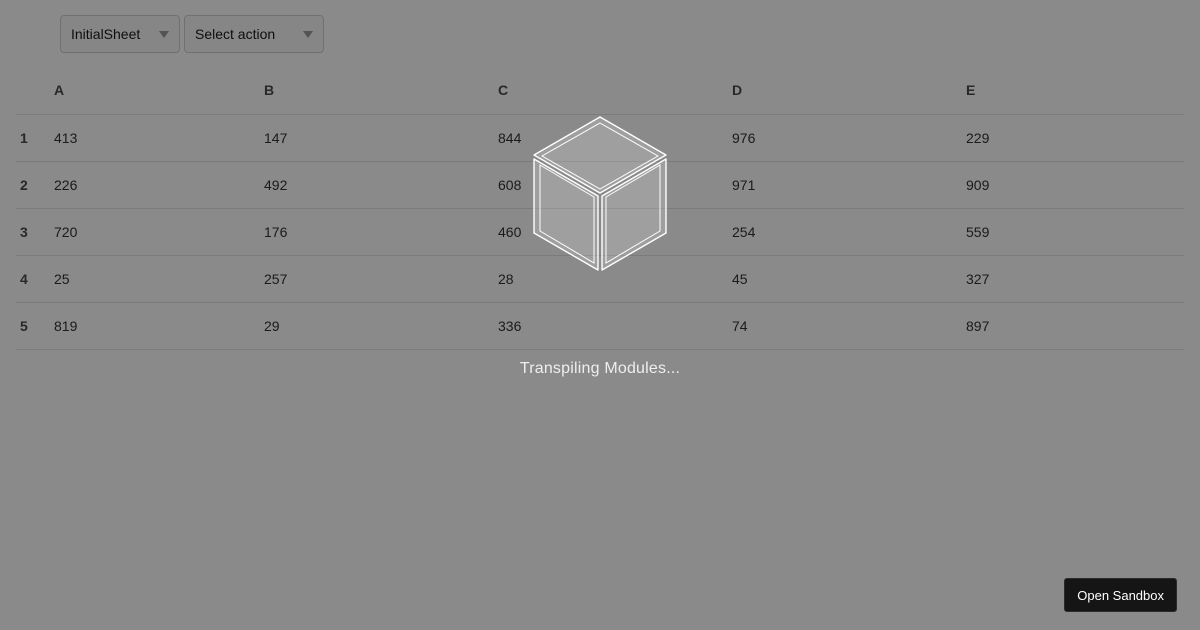 This screenshot has width=1200, height=630. Describe the element at coordinates (600, 193) in the screenshot. I see `cube-loader-icon` at that location.